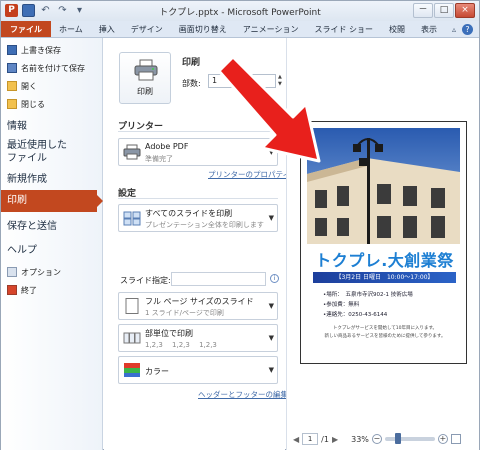  Describe the element at coordinates (355, 315) in the screenshot. I see `flyer-info-contact: •連絡先：0250-43-6144` at that location.